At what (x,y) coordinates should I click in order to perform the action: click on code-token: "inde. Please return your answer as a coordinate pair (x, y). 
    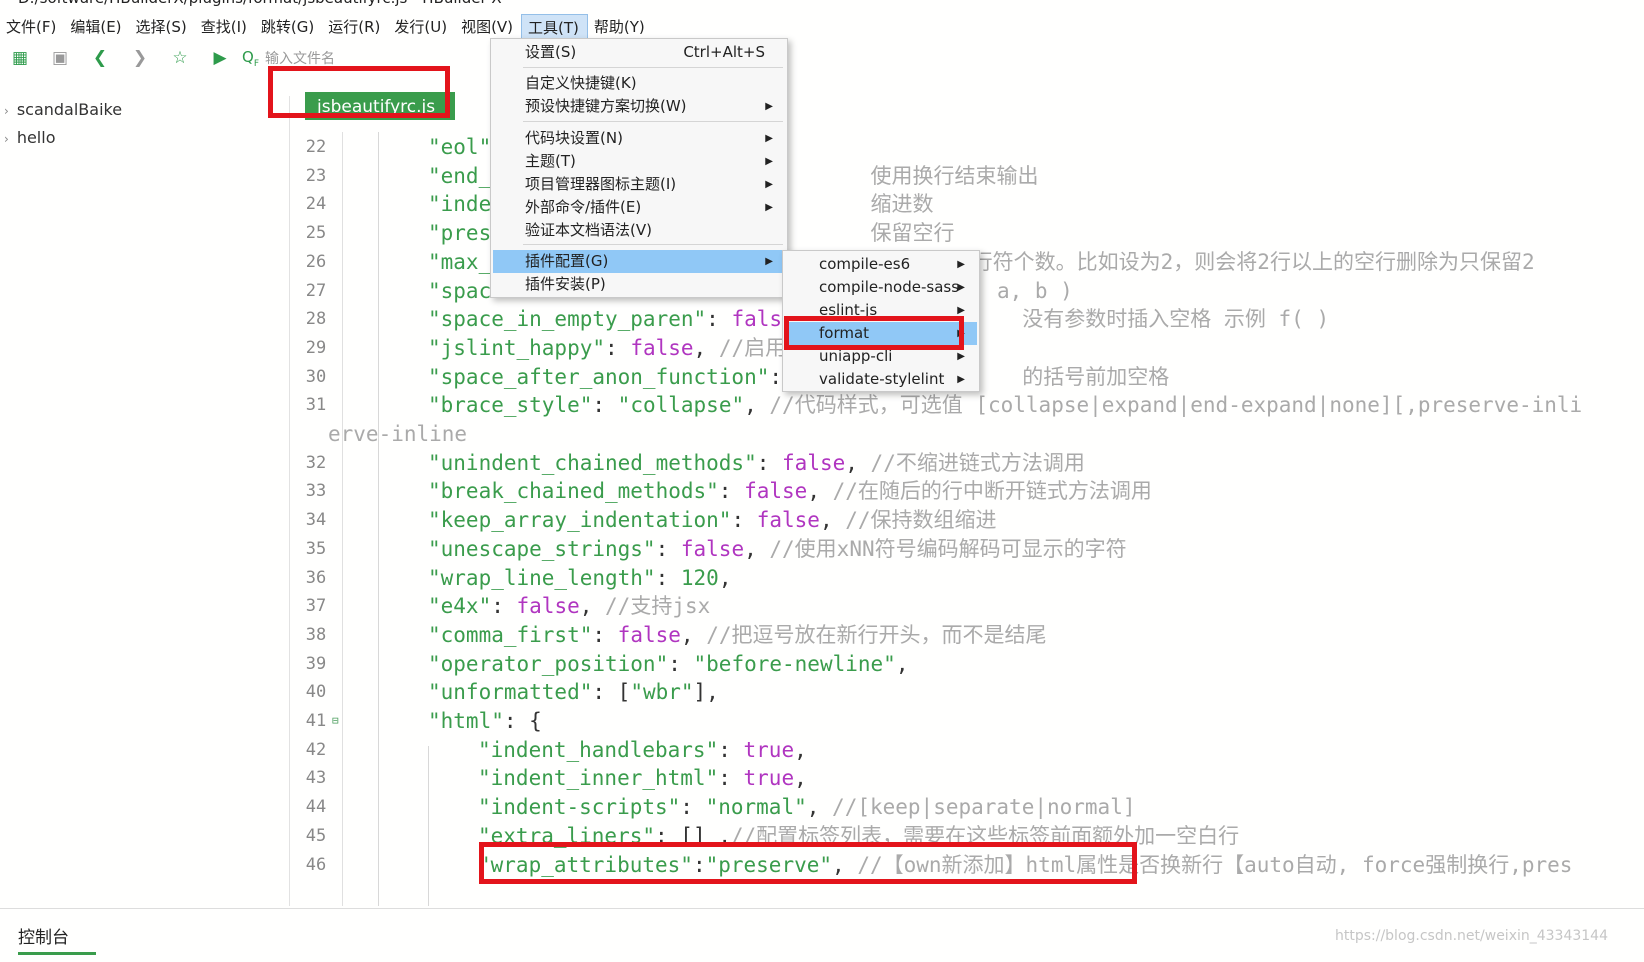
    Looking at the image, I should click on (460, 204).